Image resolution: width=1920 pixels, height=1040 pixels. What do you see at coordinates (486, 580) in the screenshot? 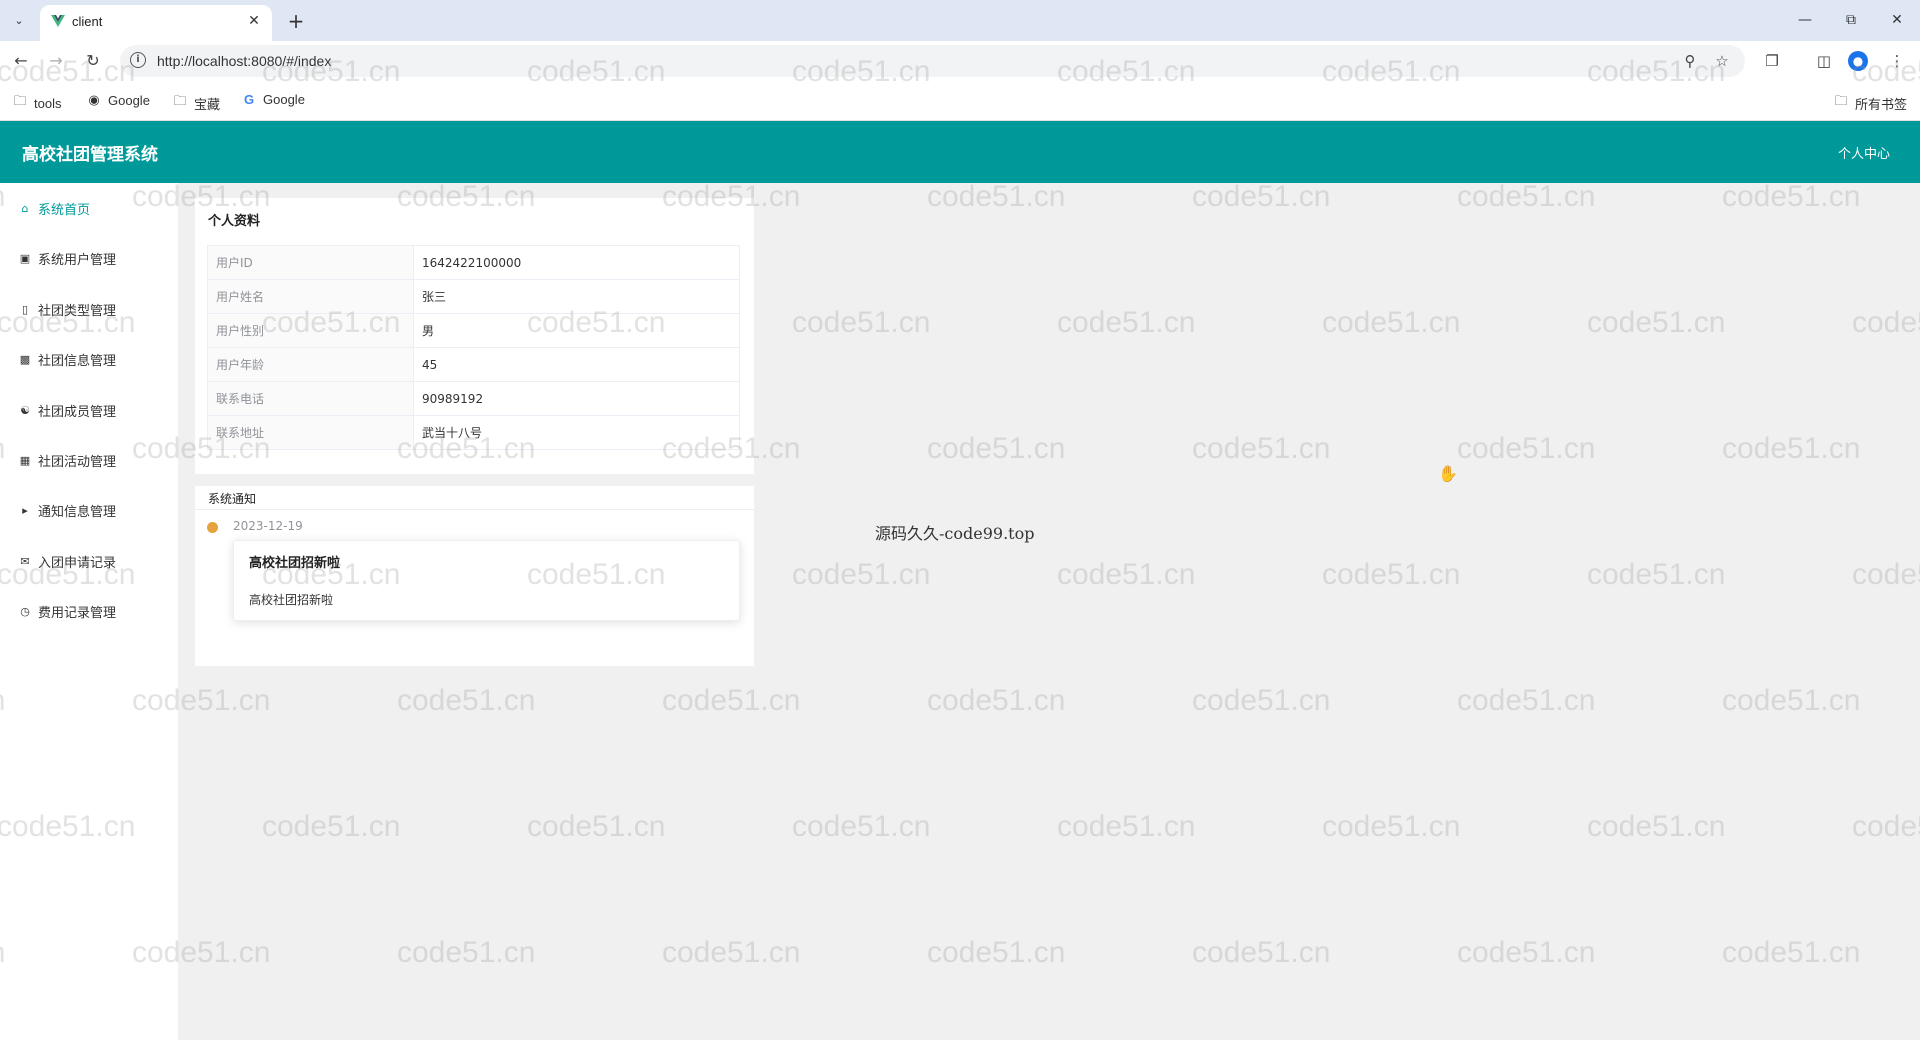
I see `notice-card: 高校社团招新啦 高校社团招新啦` at bounding box center [486, 580].